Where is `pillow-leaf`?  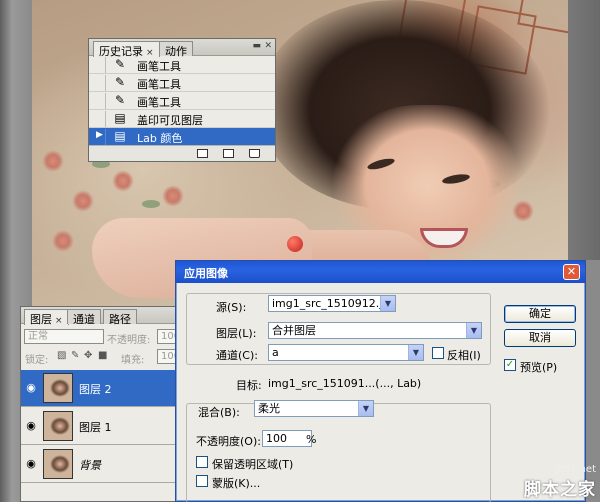
pillow-leaf is located at coordinates (151, 204).